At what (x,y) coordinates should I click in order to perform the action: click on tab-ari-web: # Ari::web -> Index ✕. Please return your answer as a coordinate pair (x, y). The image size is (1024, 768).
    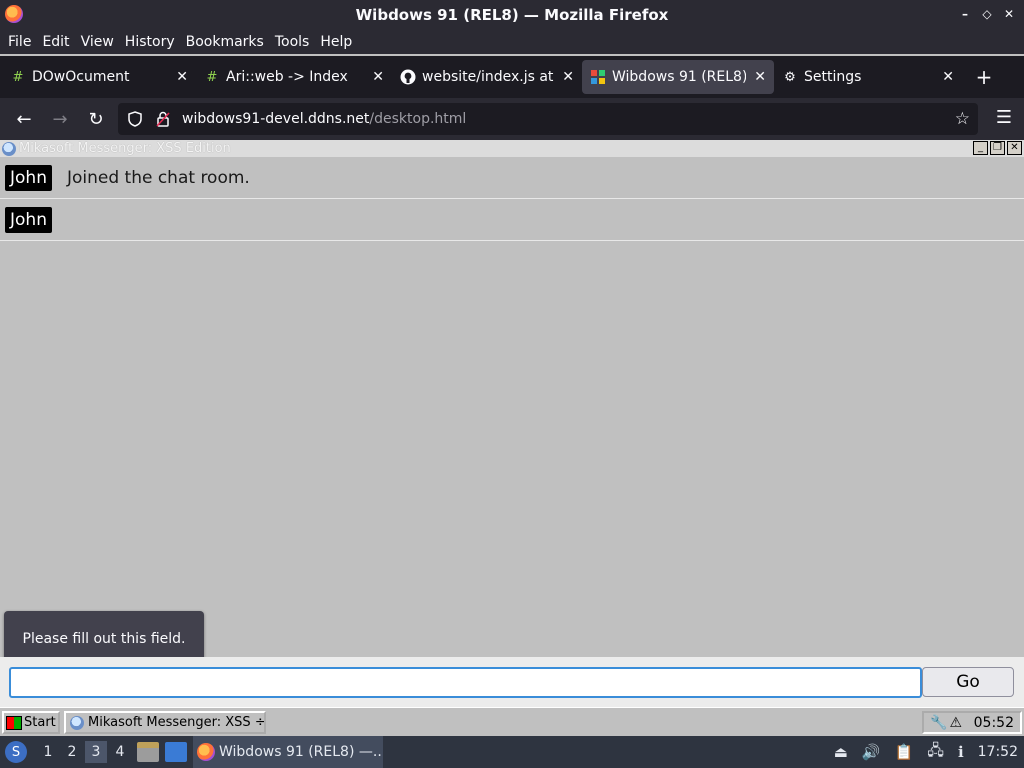
    Looking at the image, I should click on (294, 77).